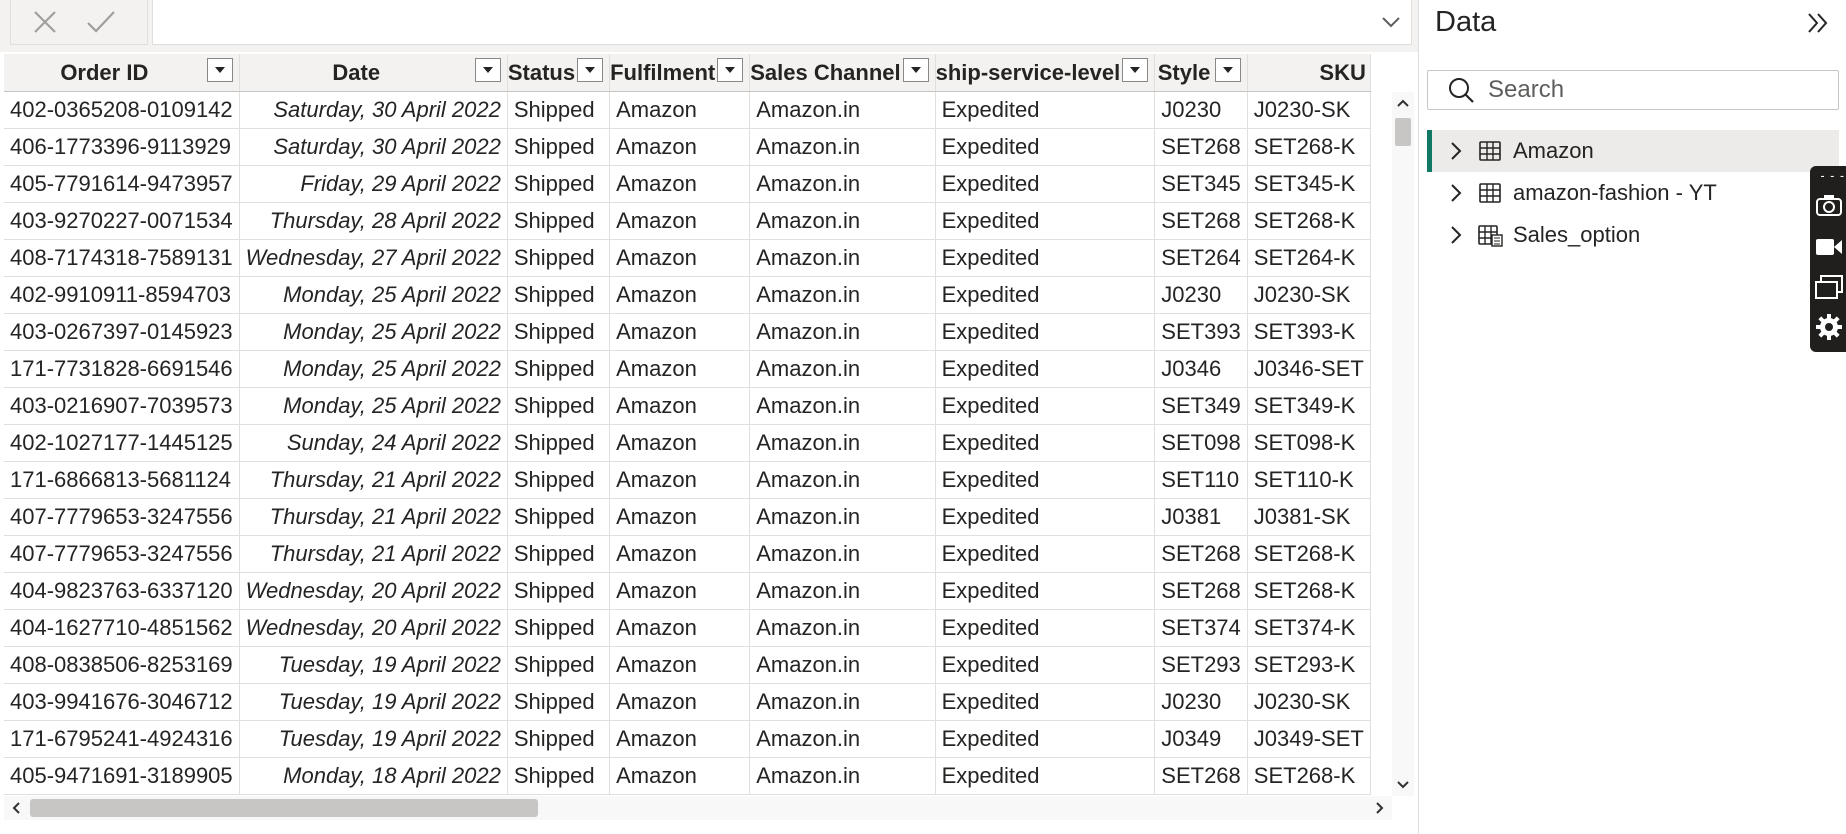 This screenshot has width=1846, height=834. I want to click on cell-date: Tuesday, 19 April 2022, so click(373, 665).